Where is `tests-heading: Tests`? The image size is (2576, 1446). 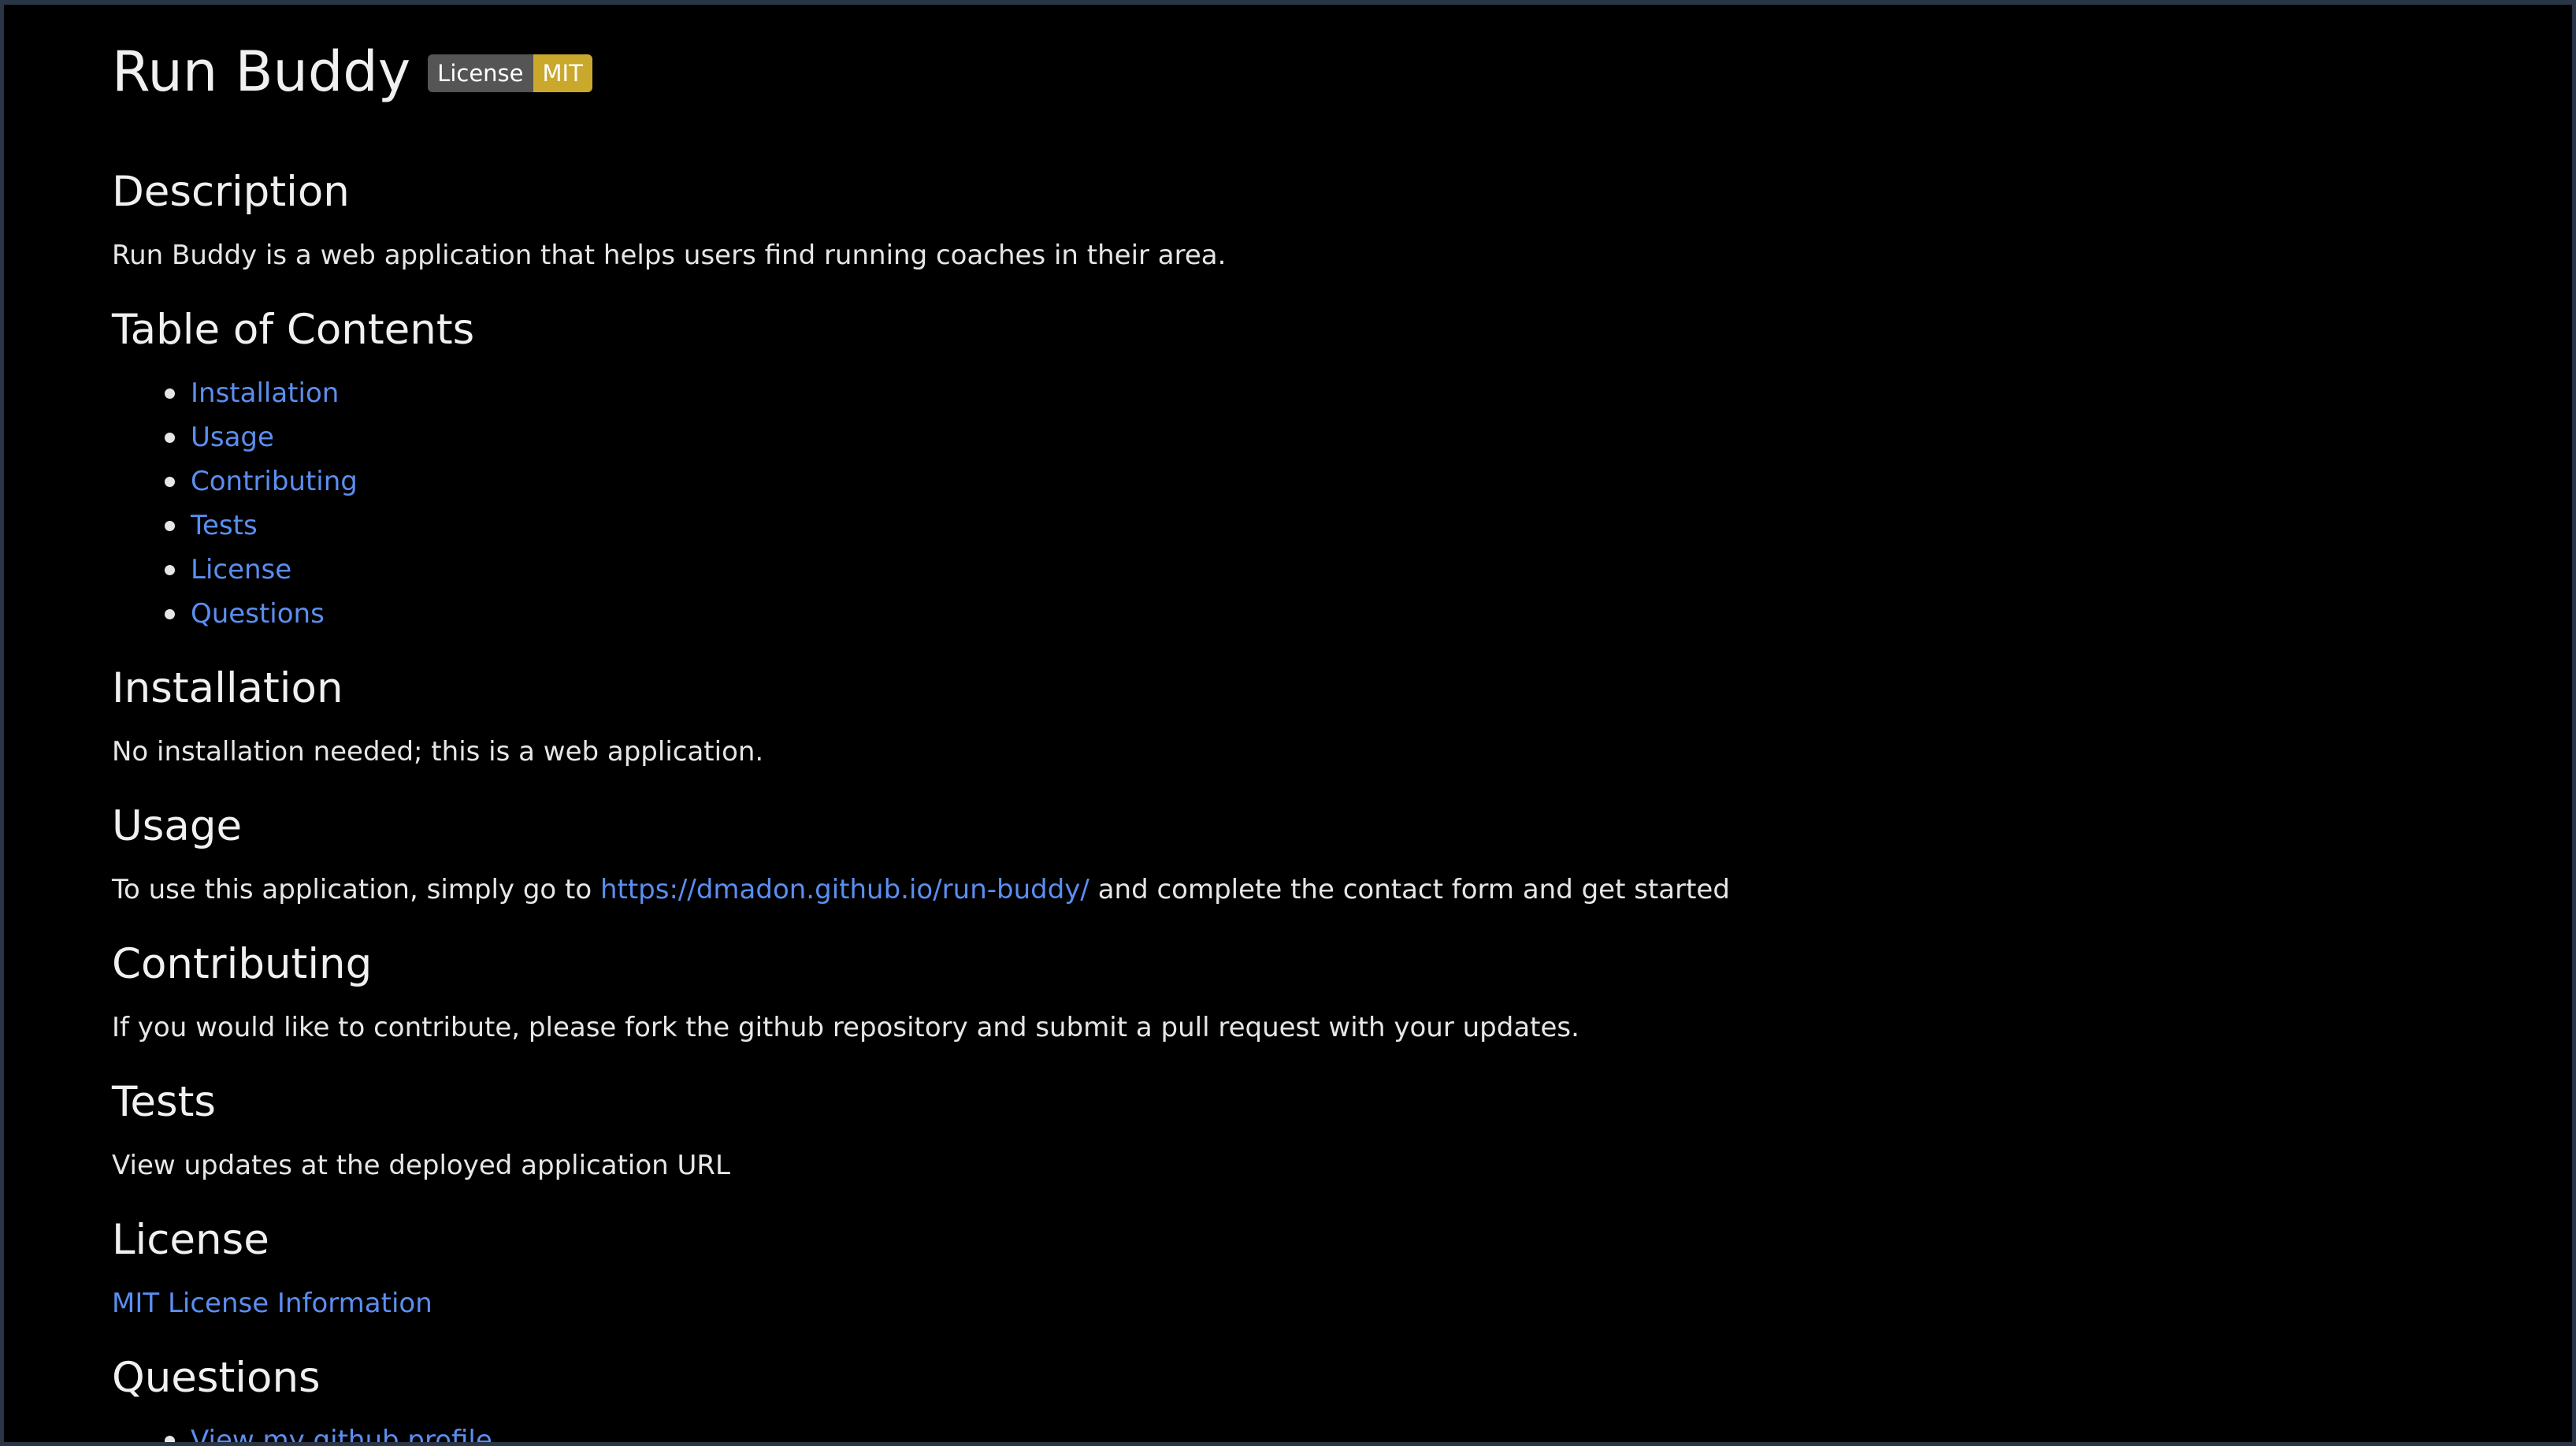 tests-heading: Tests is located at coordinates (164, 1102).